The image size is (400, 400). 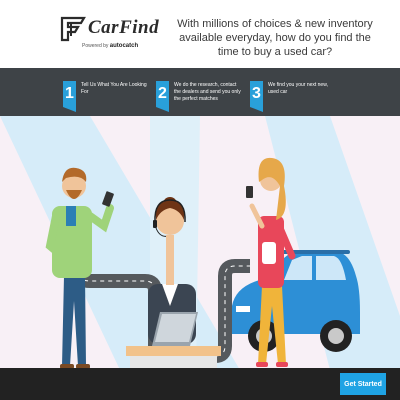 What do you see at coordinates (162, 96) in the screenshot?
I see `step-number: 2` at bounding box center [162, 96].